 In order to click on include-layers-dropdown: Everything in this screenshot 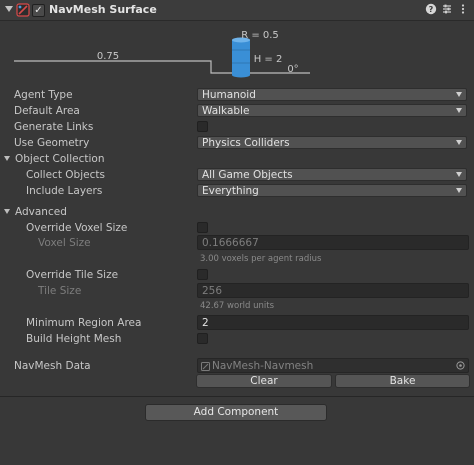, I will do `click(332, 190)`.